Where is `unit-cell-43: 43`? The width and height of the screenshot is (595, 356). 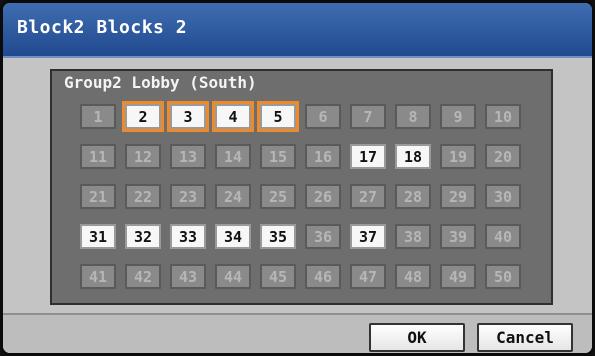
unit-cell-43: 43 is located at coordinates (188, 276).